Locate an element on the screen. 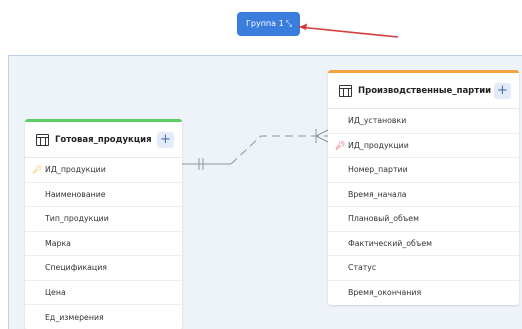 The width and height of the screenshot is (522, 329). annotation-arrow is located at coordinates (348, 30).